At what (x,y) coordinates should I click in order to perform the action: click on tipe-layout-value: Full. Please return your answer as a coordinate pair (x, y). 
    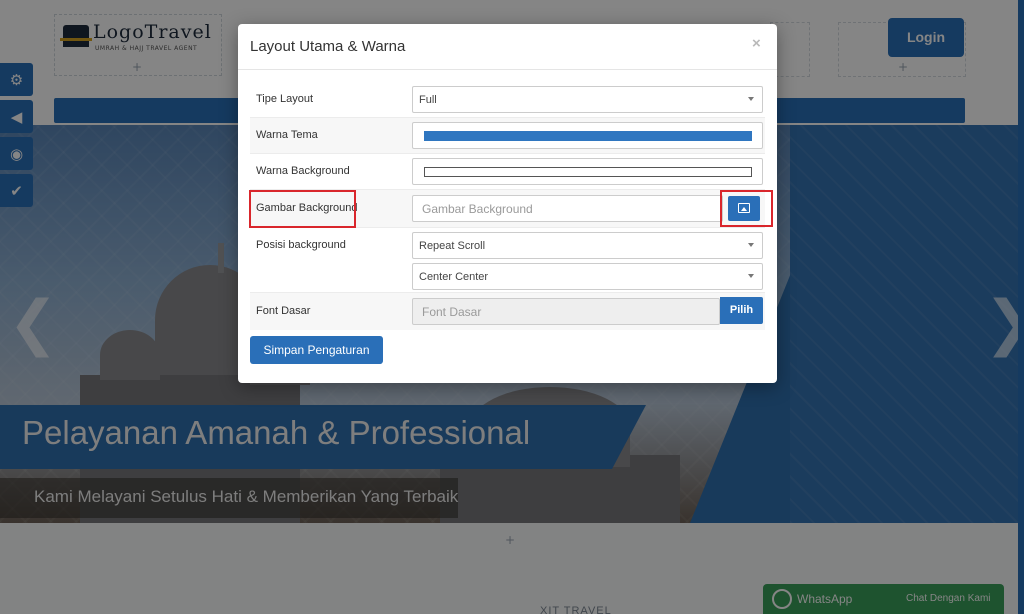
    Looking at the image, I should click on (428, 100).